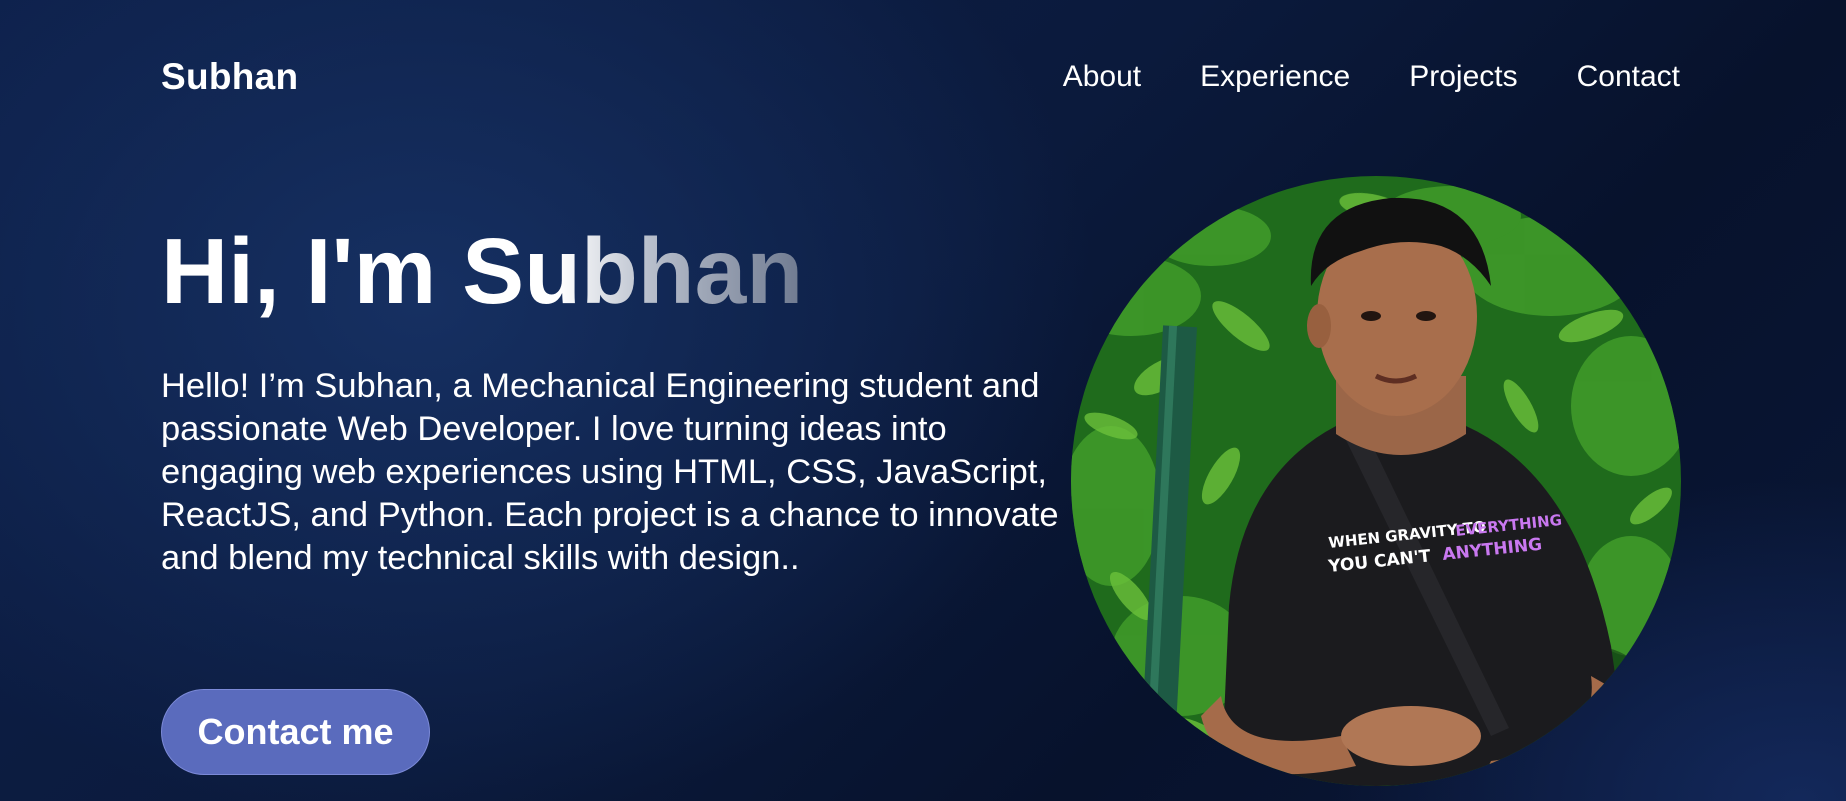 The width and height of the screenshot is (1846, 801). What do you see at coordinates (482, 271) in the screenshot?
I see `hero-title: Hi, I'm Subhan` at bounding box center [482, 271].